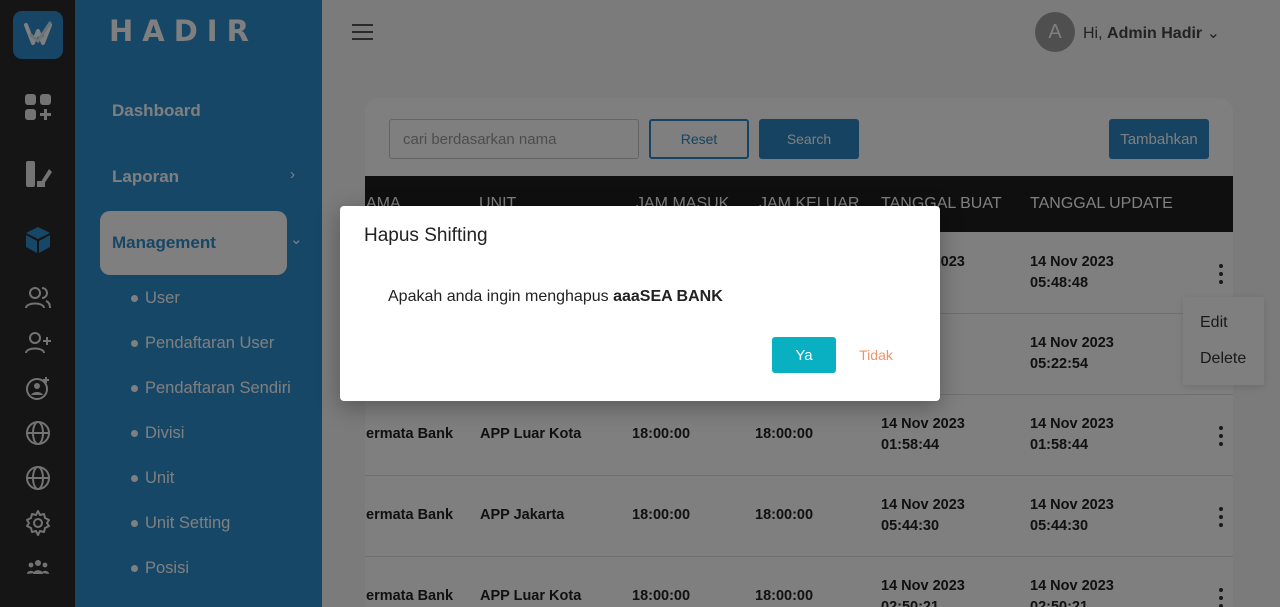 The image size is (1280, 607). What do you see at coordinates (668, 296) in the screenshot?
I see `dialog-target-name: aaaSEA BANK` at bounding box center [668, 296].